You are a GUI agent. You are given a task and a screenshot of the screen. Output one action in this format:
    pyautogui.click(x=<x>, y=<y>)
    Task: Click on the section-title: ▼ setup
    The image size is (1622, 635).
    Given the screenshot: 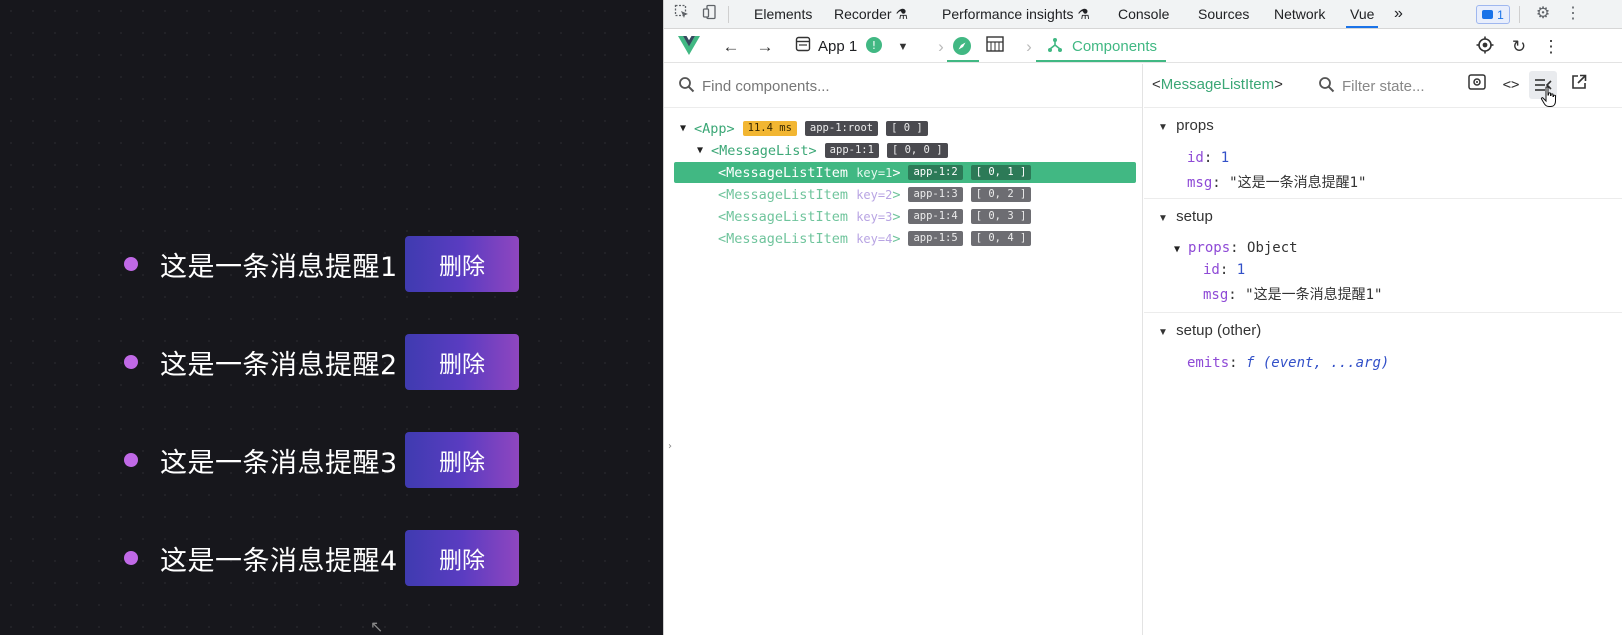 What is the action you would take?
    pyautogui.click(x=1185, y=216)
    